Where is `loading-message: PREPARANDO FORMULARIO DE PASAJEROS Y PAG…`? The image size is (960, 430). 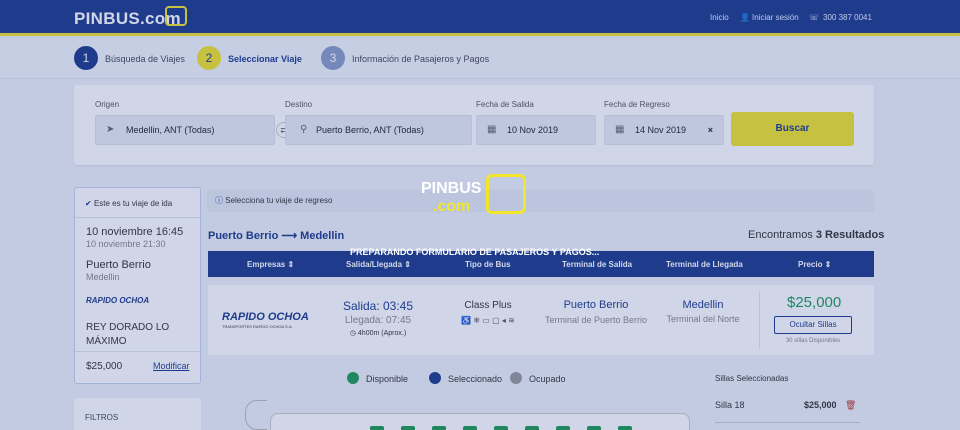
loading-message: PREPARANDO FORMULARIO DE PASAJEROS Y PAG… is located at coordinates (475, 252).